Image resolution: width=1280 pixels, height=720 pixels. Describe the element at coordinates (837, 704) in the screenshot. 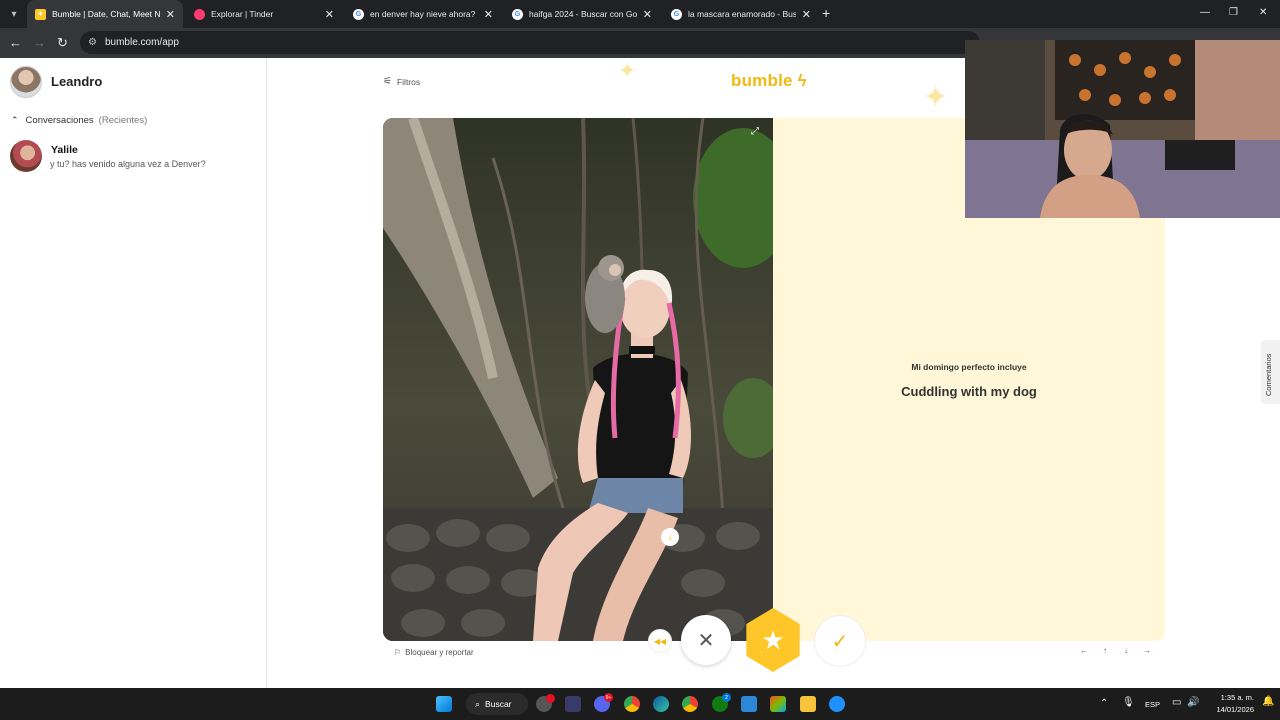

I see `media-player-icon` at that location.